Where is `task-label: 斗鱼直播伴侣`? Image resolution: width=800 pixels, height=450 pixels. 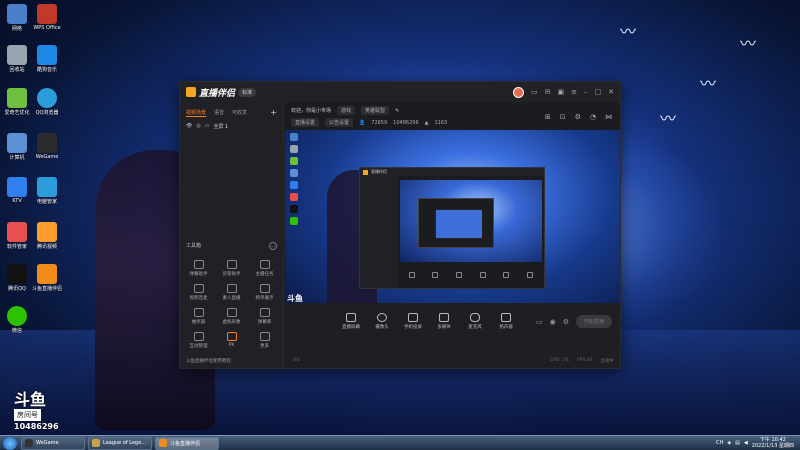 task-label: 斗鱼直播伴侣 is located at coordinates (185, 443).